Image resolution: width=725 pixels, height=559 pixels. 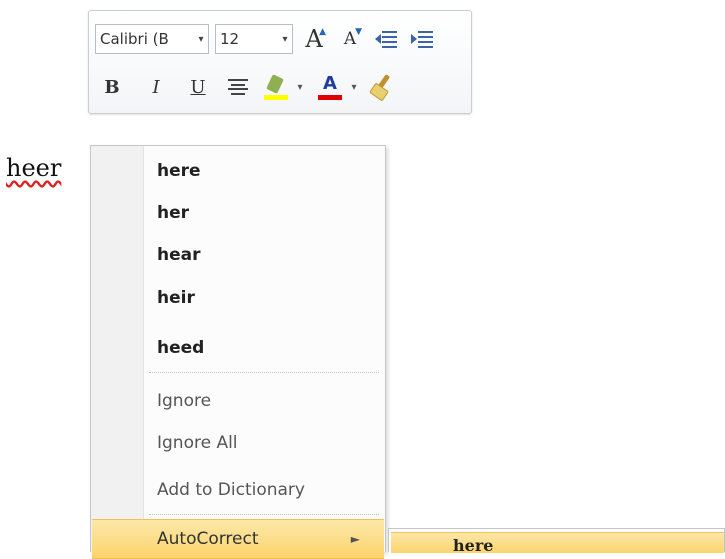 I want to click on increase-indent-button, so click(x=422, y=39).